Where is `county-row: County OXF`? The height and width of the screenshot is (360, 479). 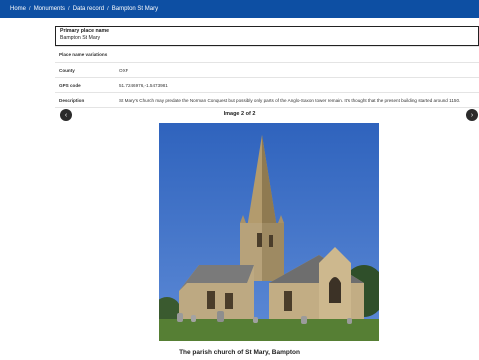 county-row: County OXF is located at coordinates (267, 70).